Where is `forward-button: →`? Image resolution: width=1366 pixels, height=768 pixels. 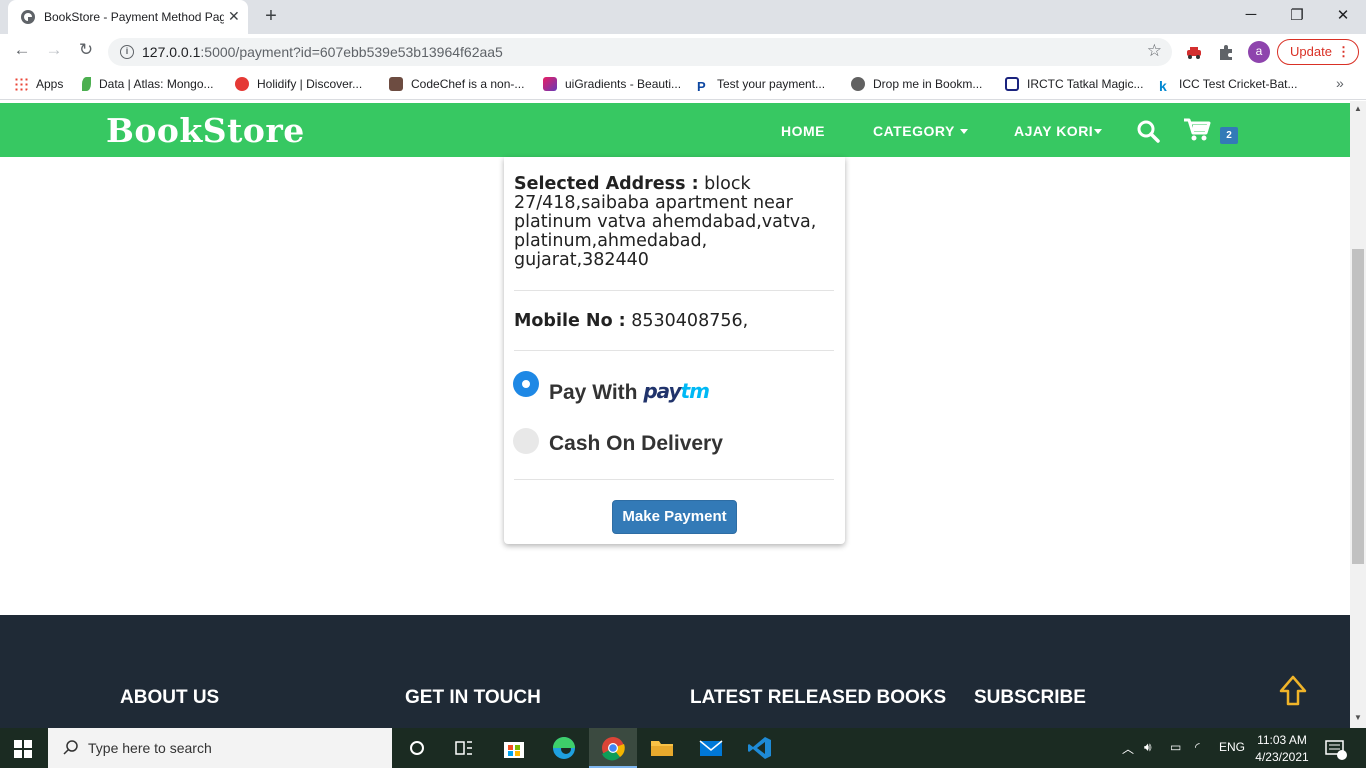 forward-button: → is located at coordinates (54, 50).